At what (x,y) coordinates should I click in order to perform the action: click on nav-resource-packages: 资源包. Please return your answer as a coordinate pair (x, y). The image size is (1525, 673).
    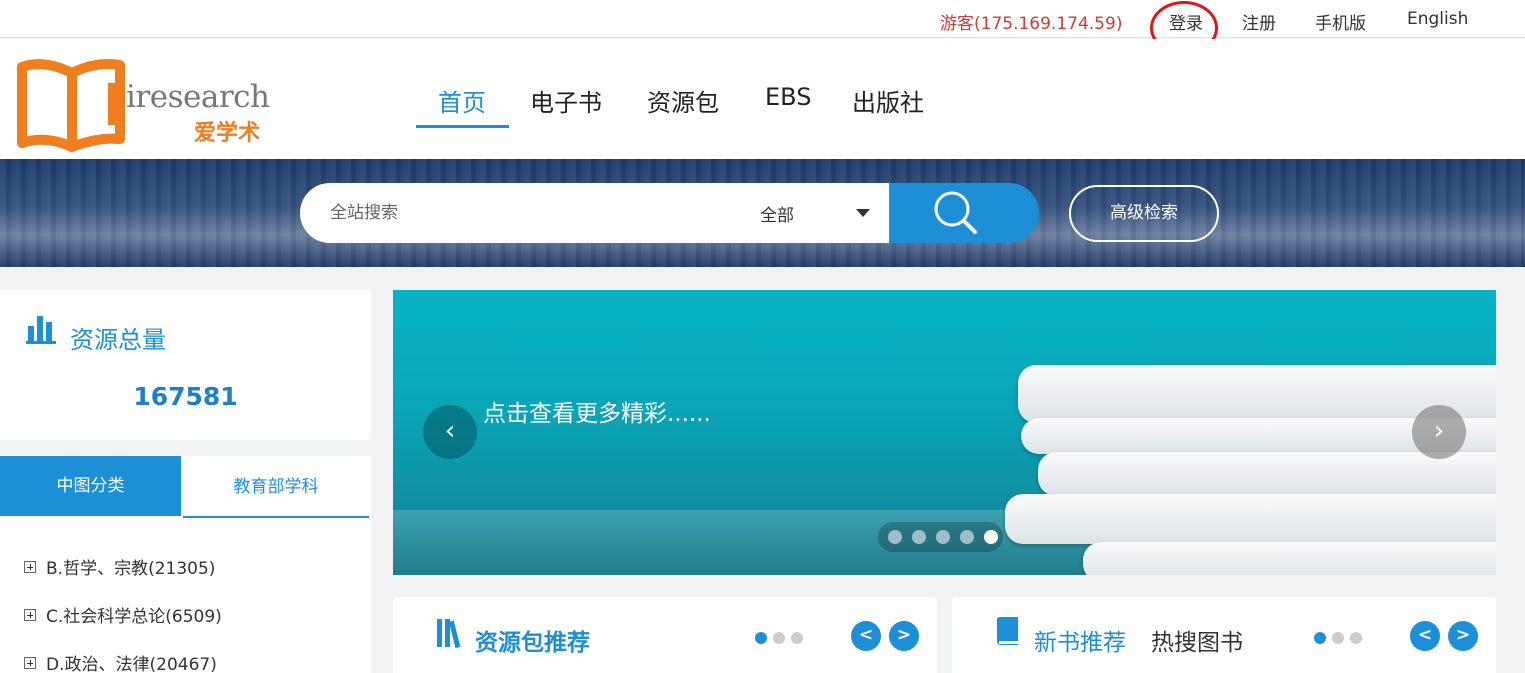
    Looking at the image, I should click on (683, 100).